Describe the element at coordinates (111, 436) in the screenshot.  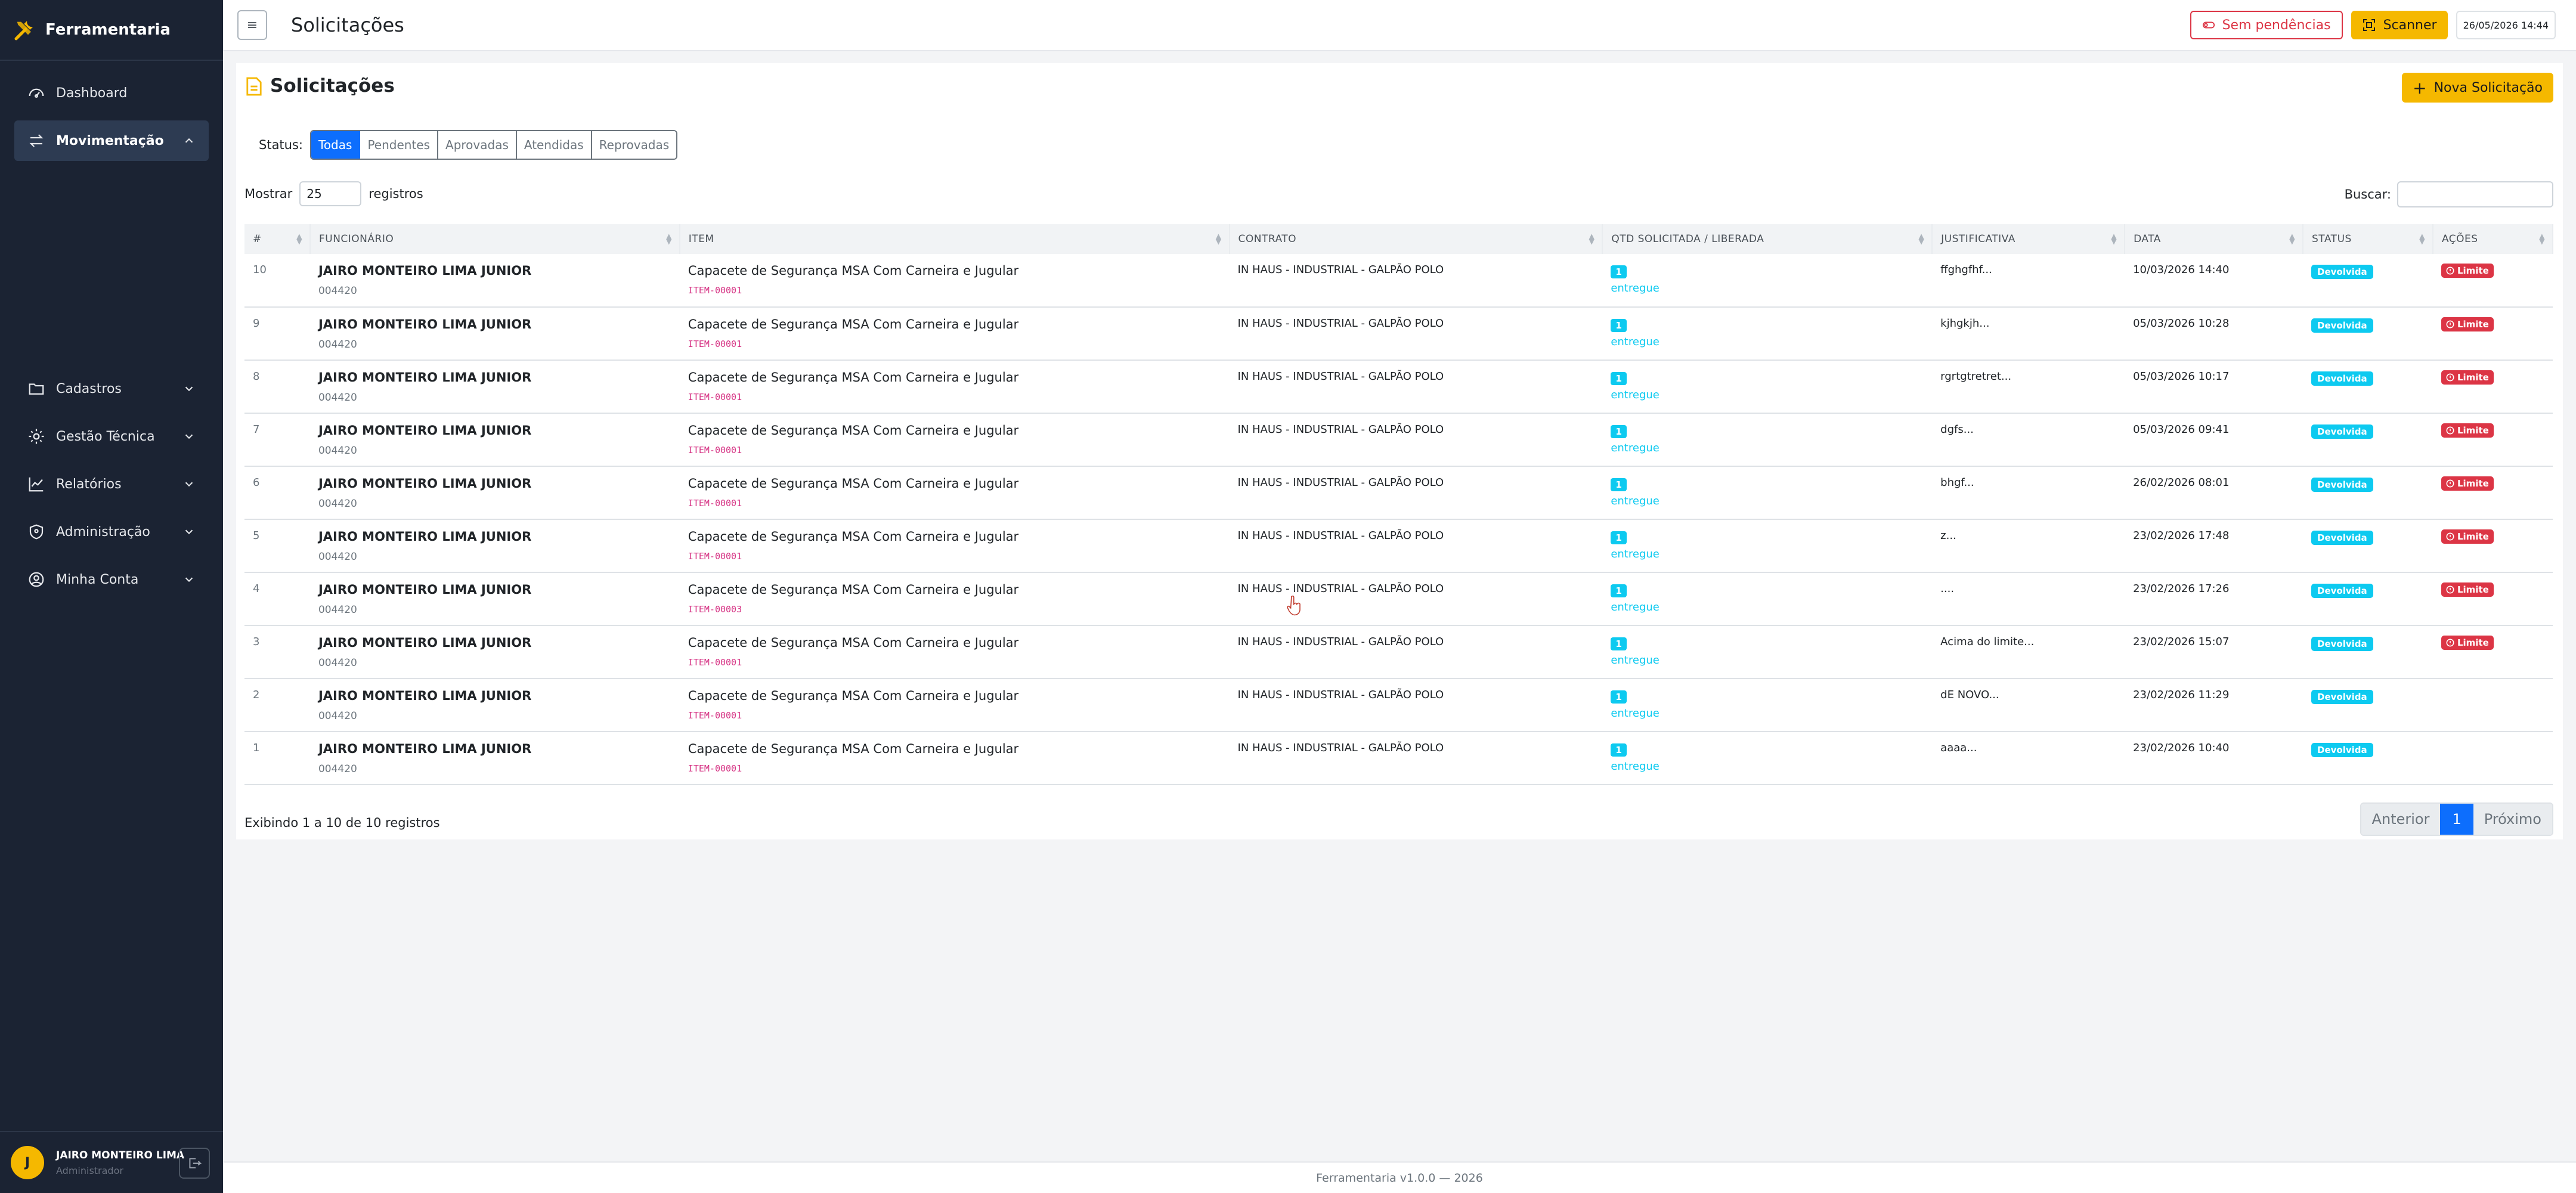
I see `sidebar-item-gestao-tecnica: Gestão Técnica` at that location.